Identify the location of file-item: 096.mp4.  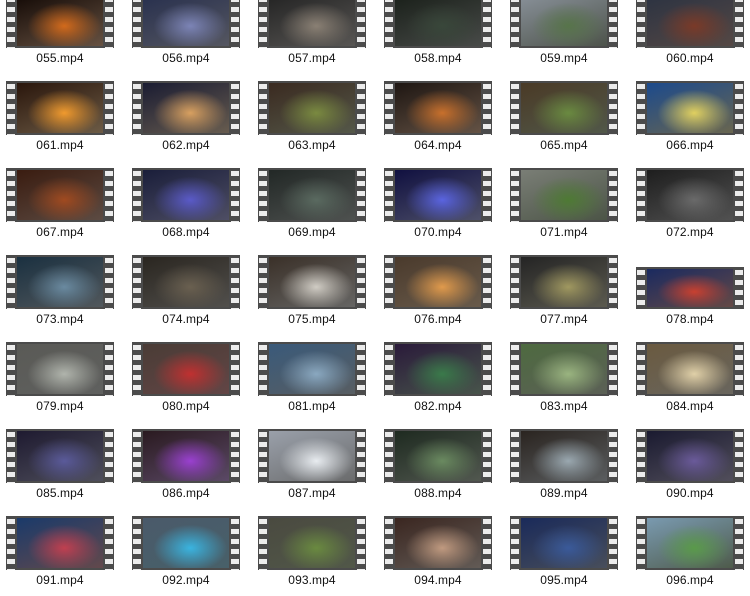
(690, 556).